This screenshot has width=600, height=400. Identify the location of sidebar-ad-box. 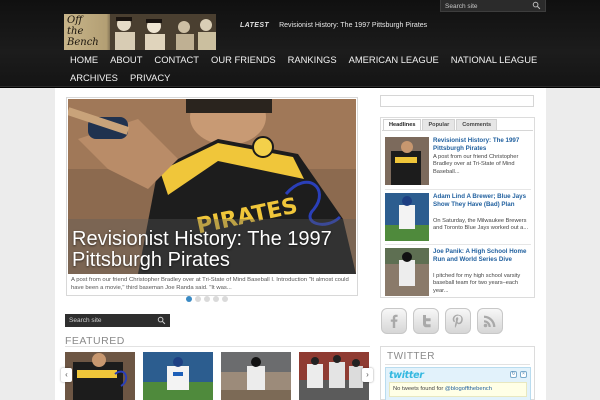
(457, 101).